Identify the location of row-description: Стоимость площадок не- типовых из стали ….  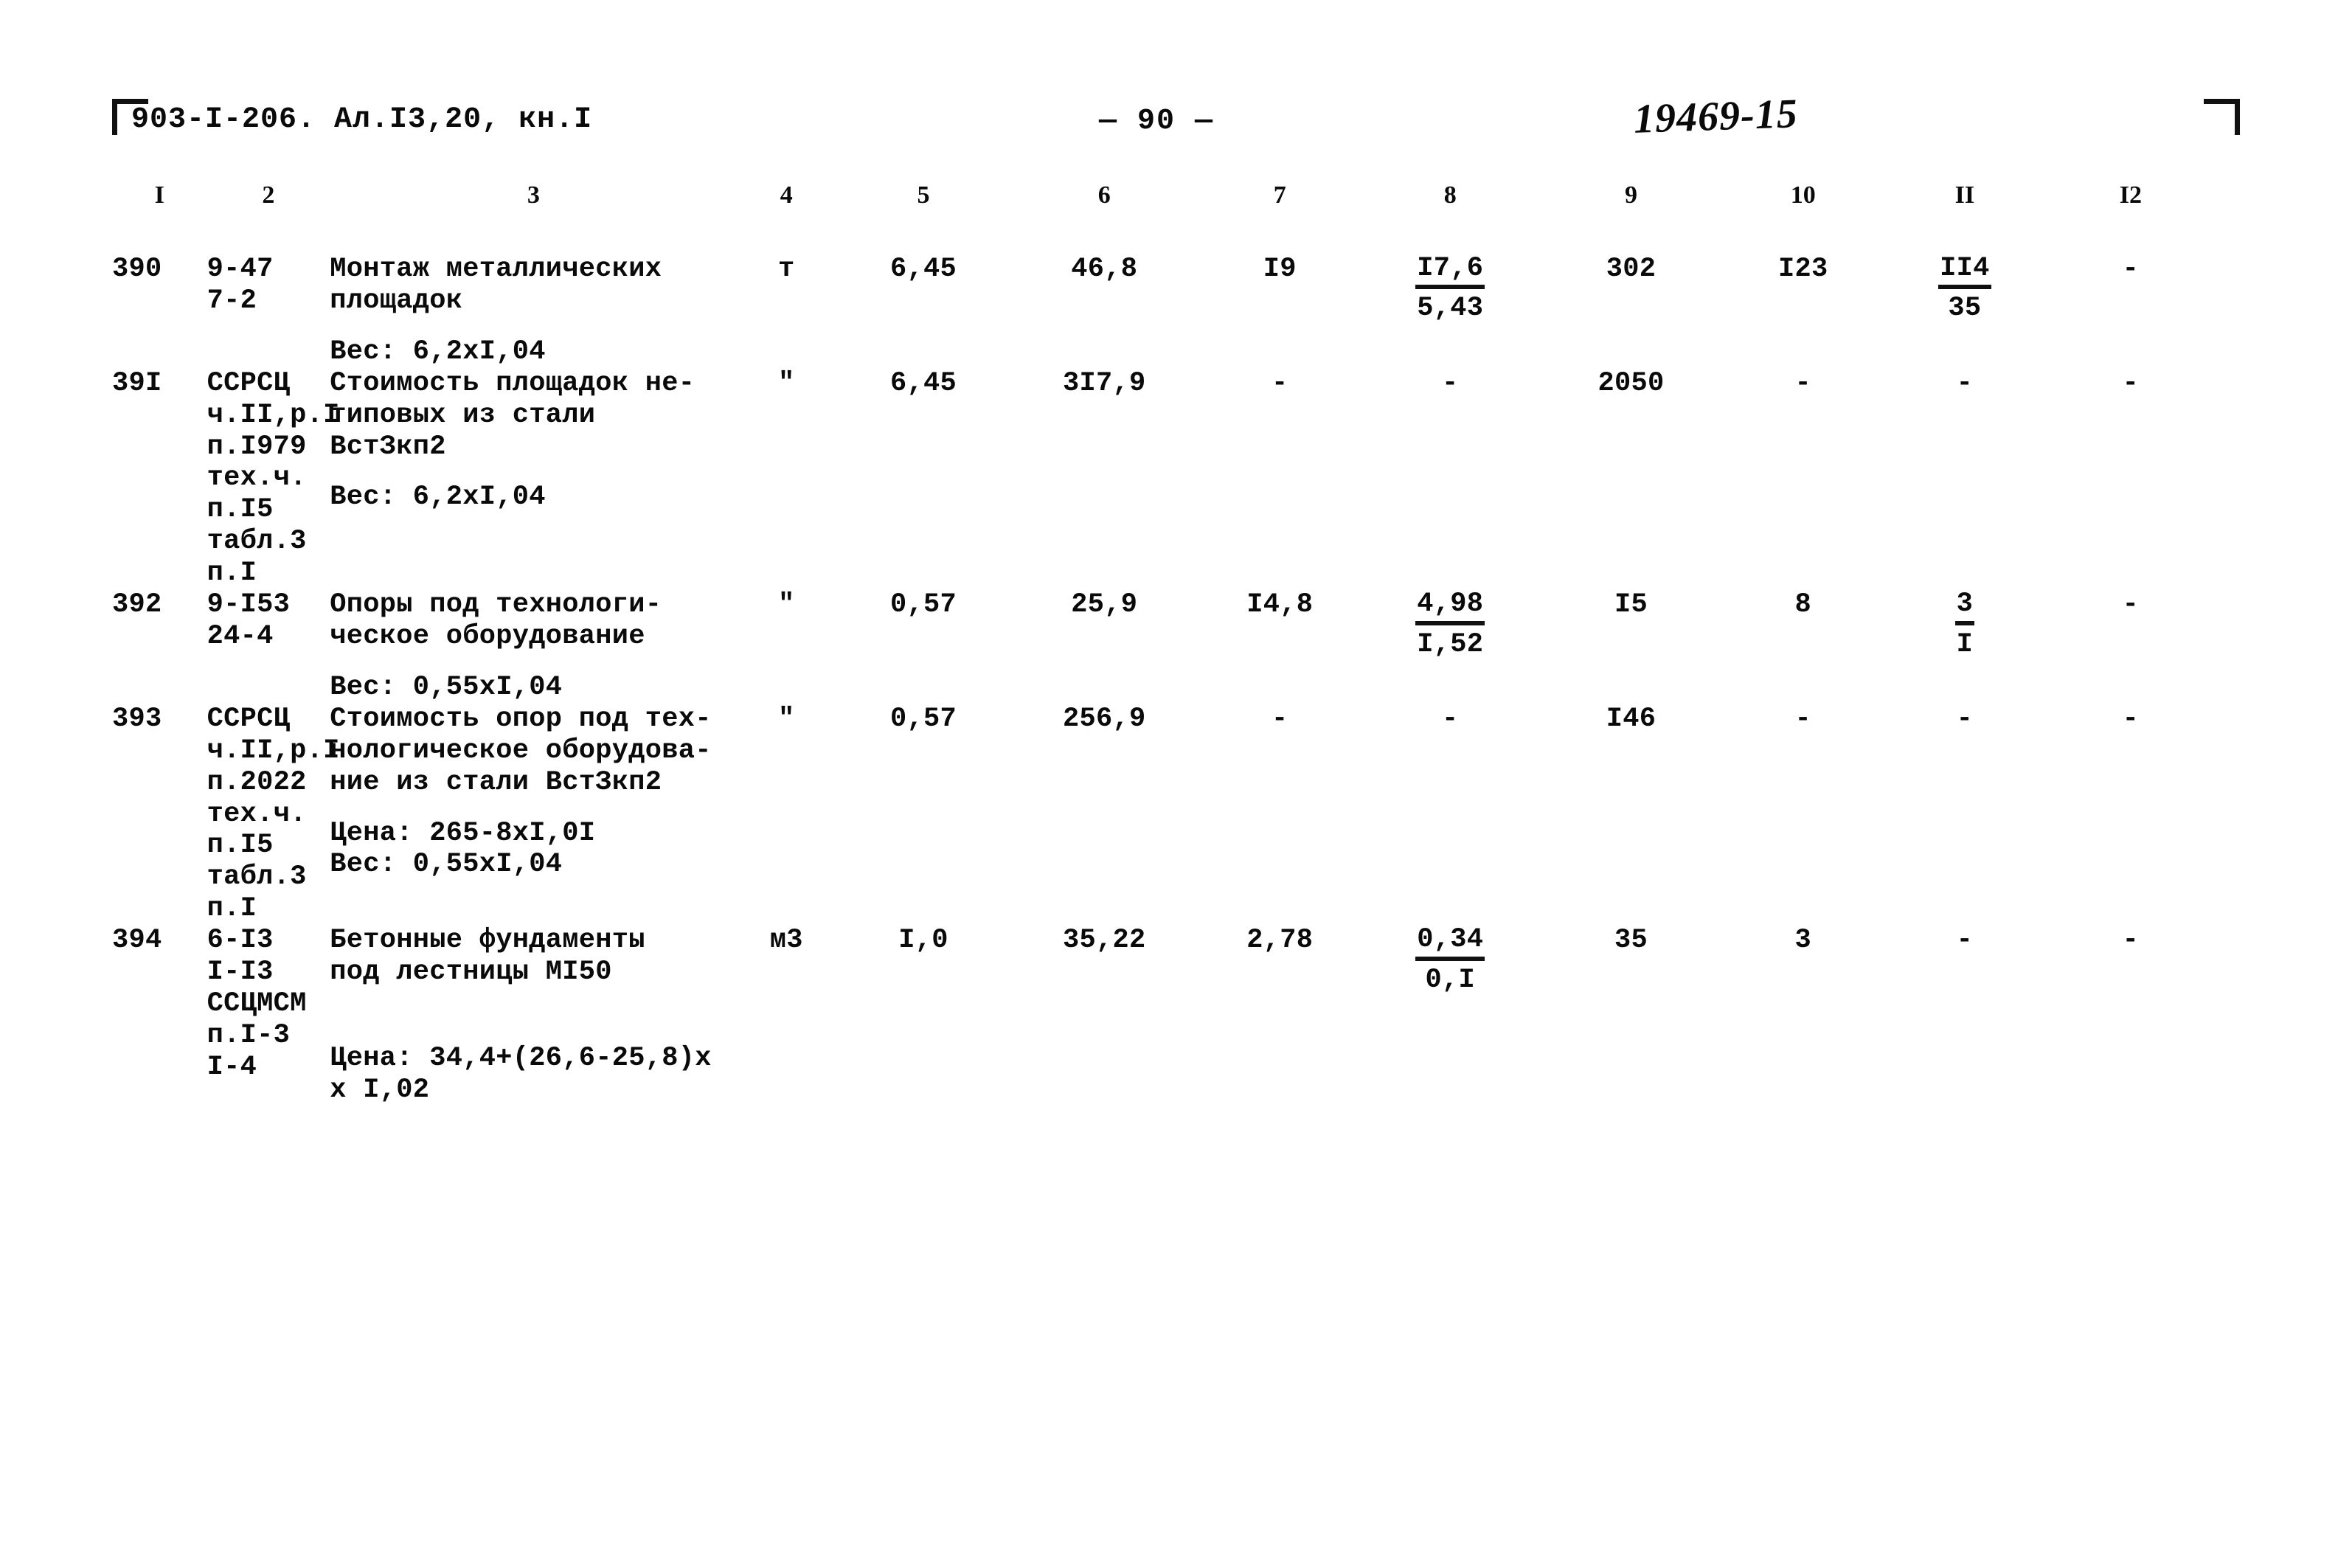
(533, 478).